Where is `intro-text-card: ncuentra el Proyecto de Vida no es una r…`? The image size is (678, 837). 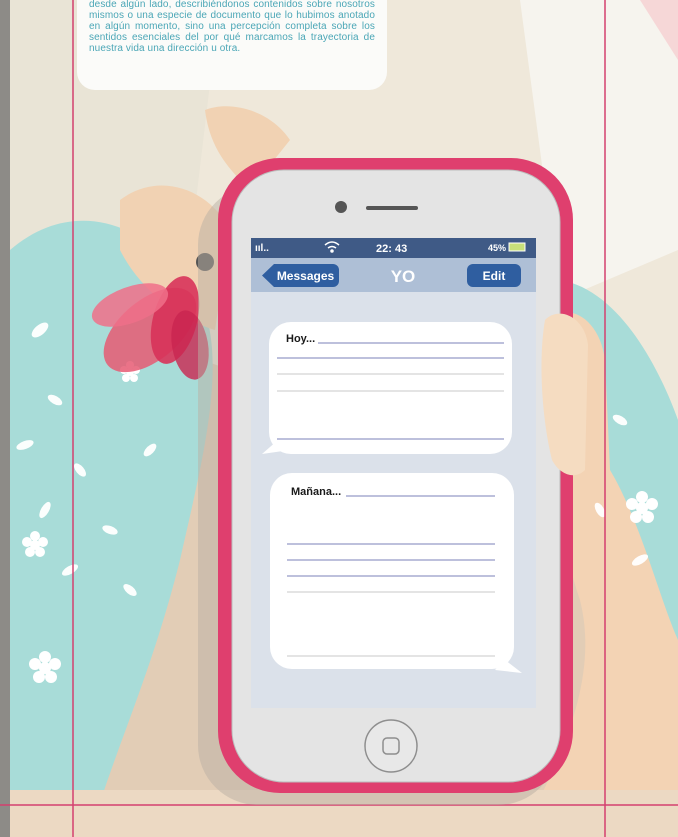
intro-text-card: ncuentra el Proyecto de Vida no es una r… is located at coordinates (232, 45).